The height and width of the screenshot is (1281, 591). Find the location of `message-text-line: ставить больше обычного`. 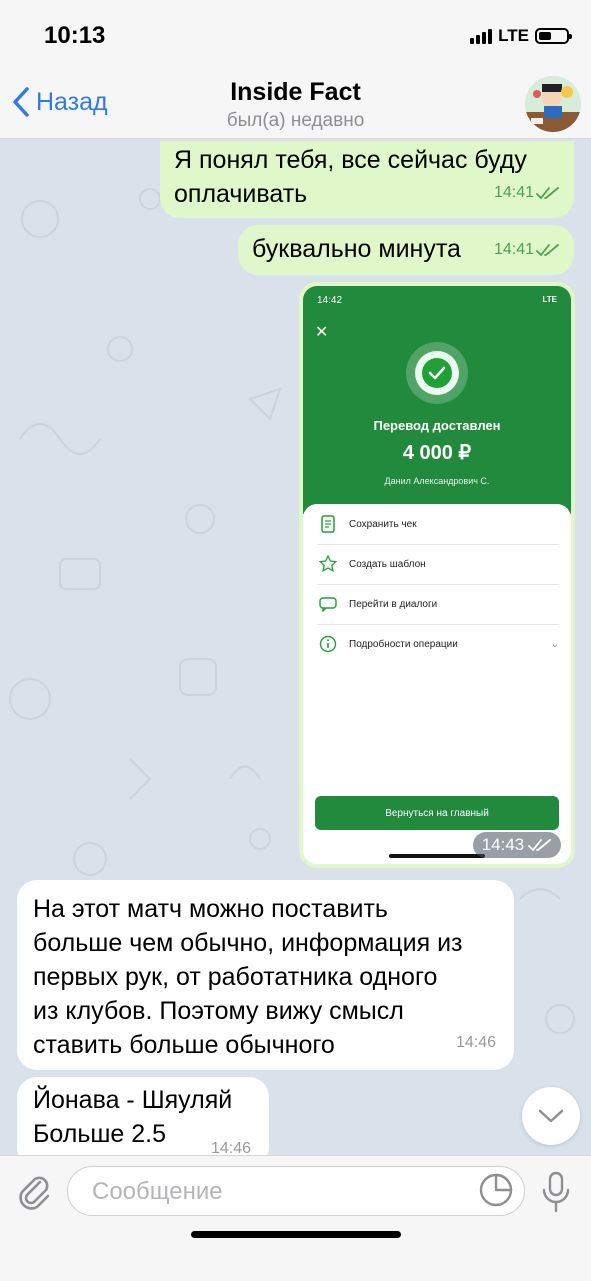

message-text-line: ставить больше обычного is located at coordinates (184, 1045).